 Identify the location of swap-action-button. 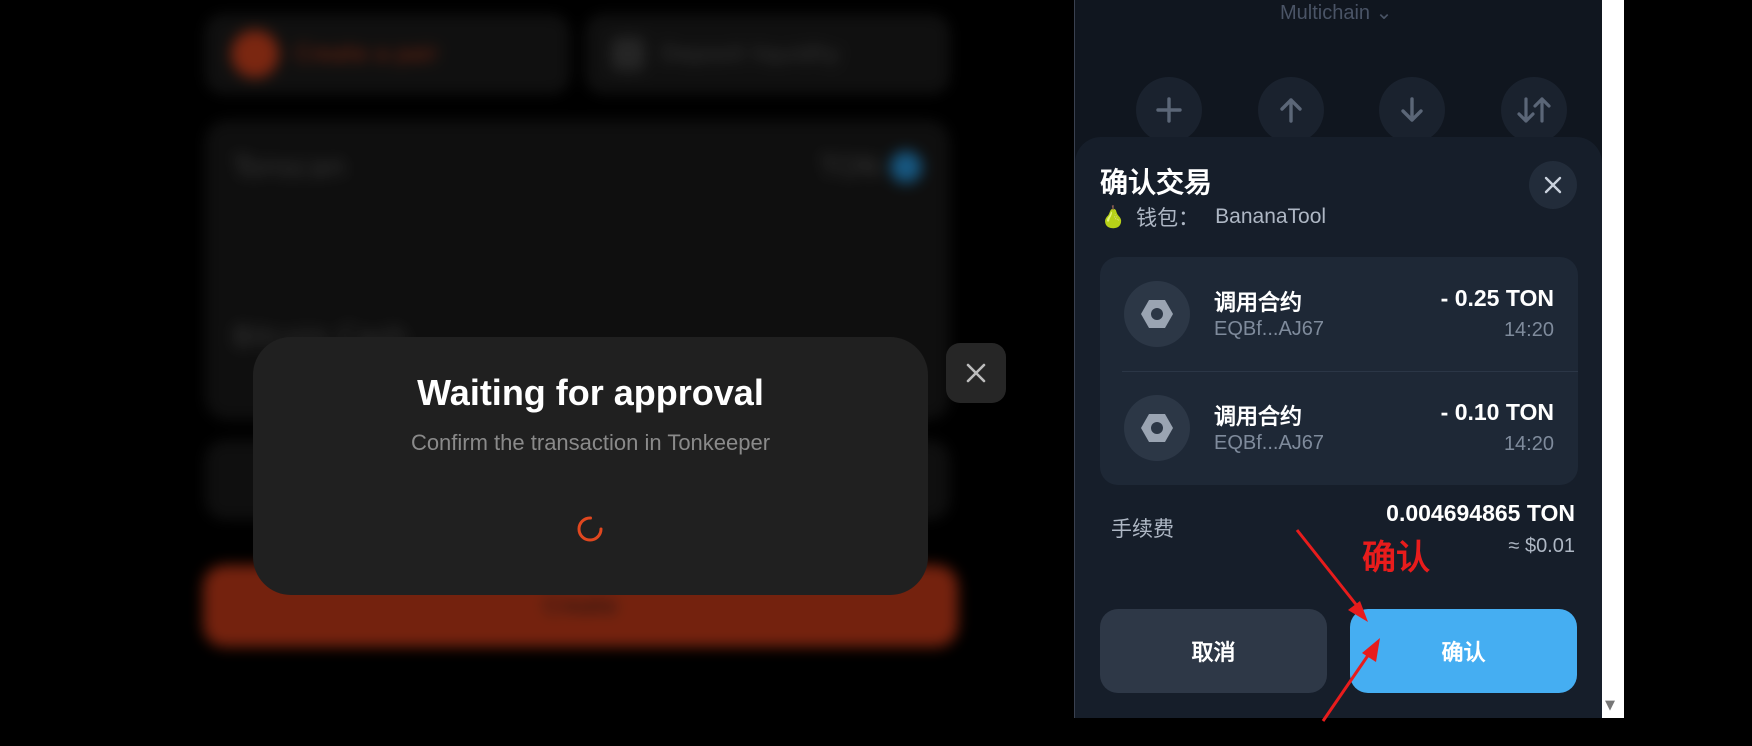
(1534, 110).